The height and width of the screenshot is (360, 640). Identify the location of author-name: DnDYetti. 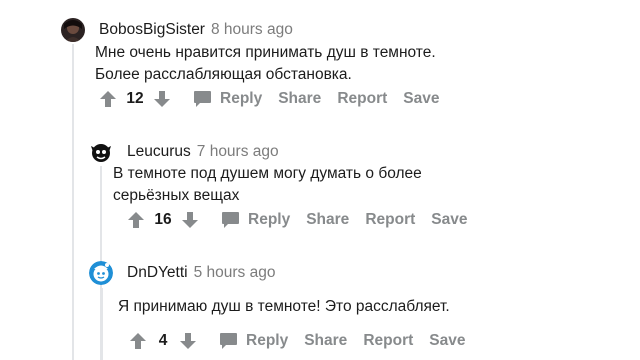
(157, 273).